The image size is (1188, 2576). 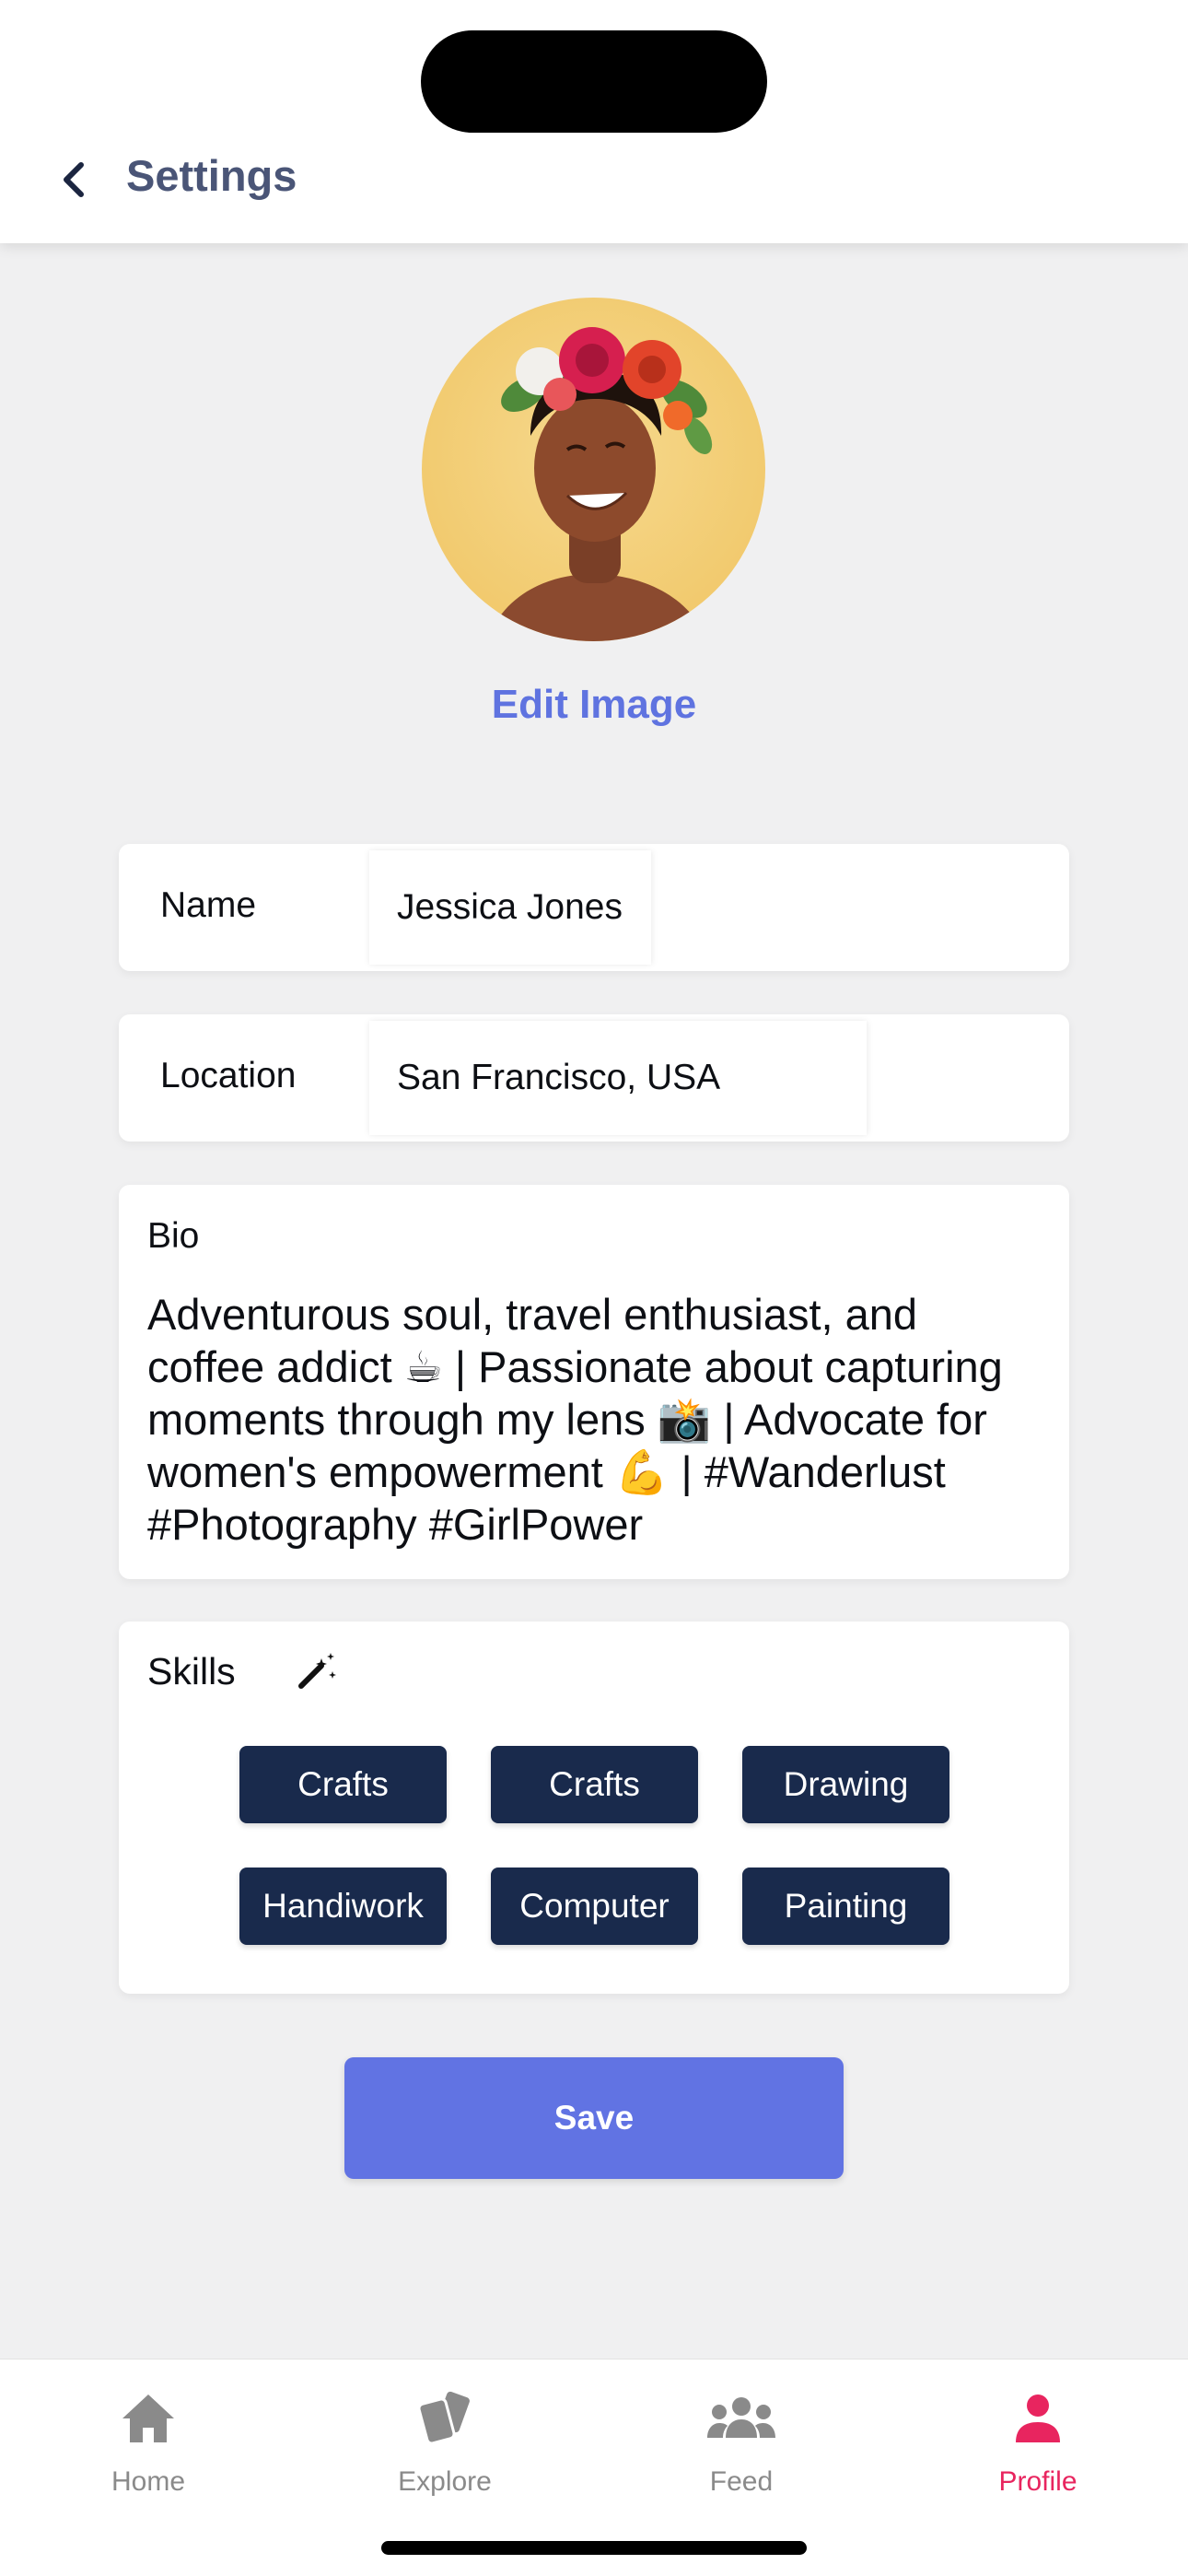 What do you see at coordinates (173, 1236) in the screenshot?
I see `bio-label: Bio` at bounding box center [173, 1236].